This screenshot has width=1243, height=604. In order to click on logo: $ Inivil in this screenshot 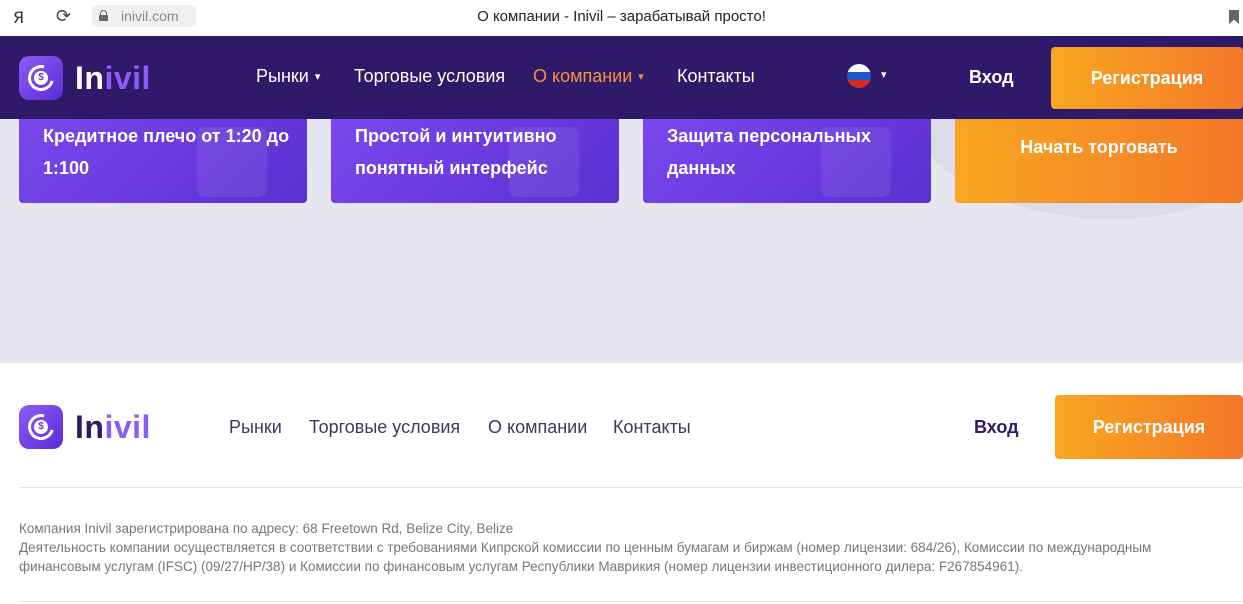, I will do `click(85, 78)`.